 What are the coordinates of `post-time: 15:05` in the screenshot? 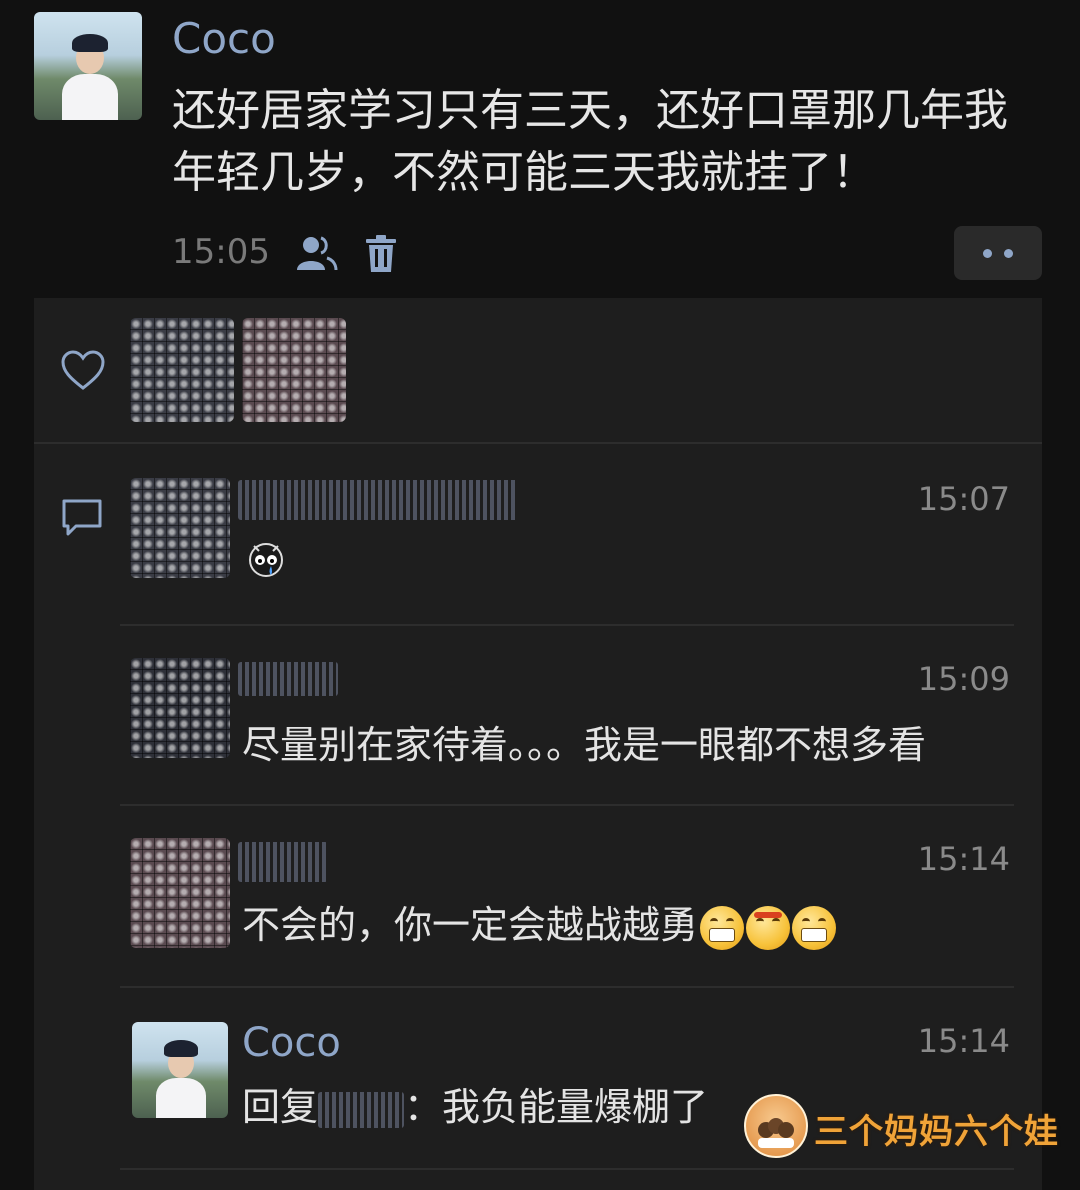 It's located at (221, 252).